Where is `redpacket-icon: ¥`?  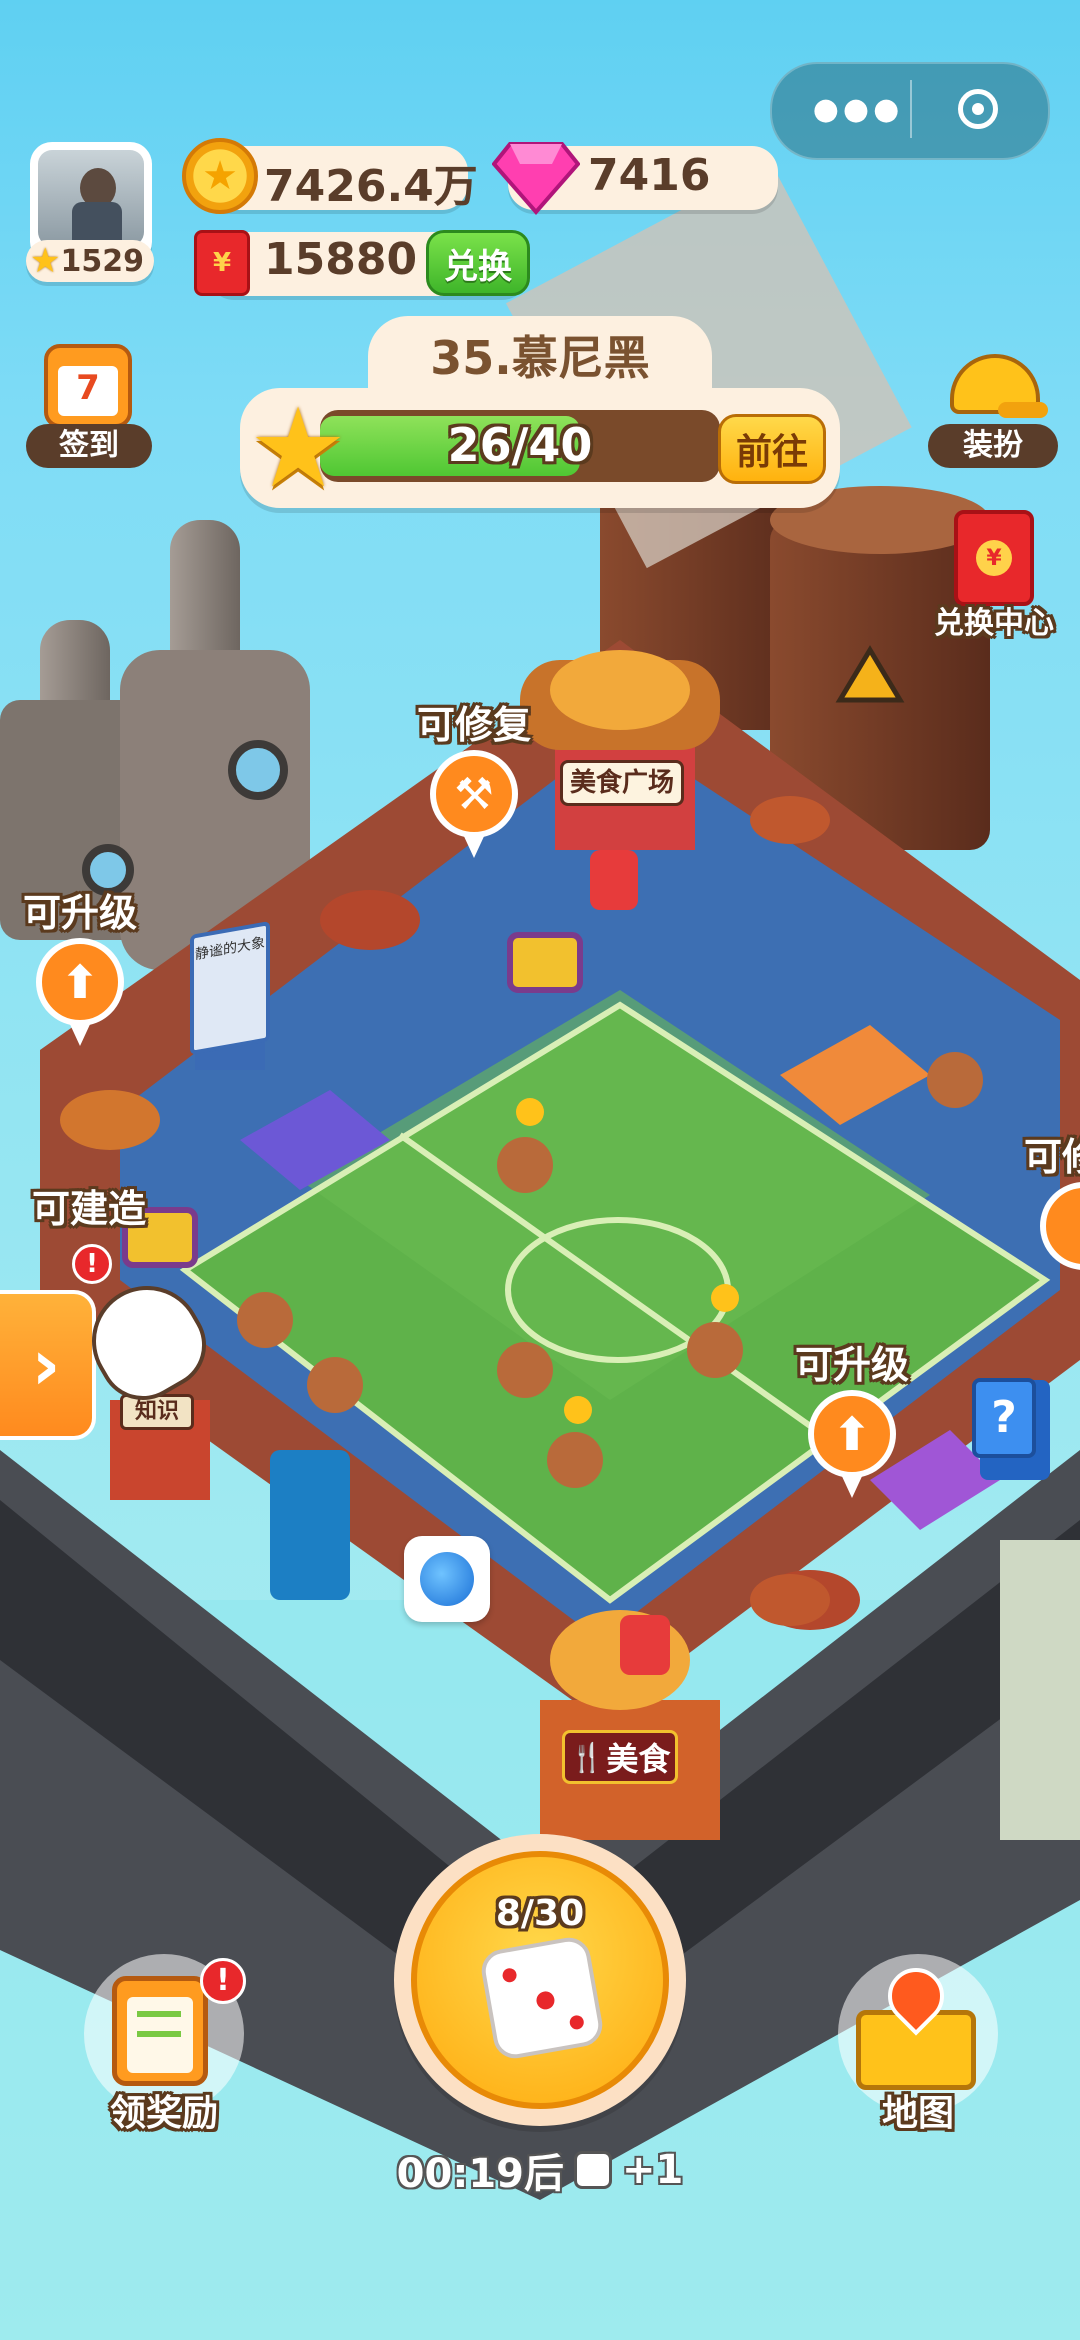 redpacket-icon: ¥ is located at coordinates (222, 263).